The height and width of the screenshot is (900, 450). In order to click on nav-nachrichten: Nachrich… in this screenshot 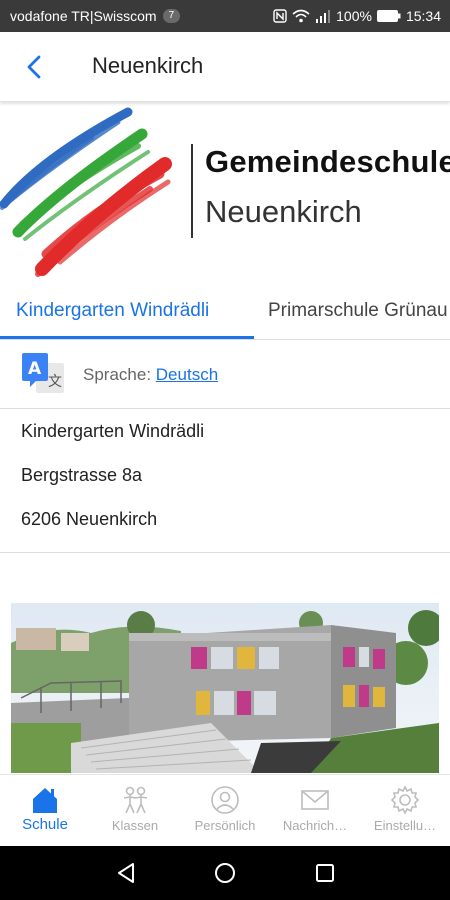, I will do `click(315, 811)`.